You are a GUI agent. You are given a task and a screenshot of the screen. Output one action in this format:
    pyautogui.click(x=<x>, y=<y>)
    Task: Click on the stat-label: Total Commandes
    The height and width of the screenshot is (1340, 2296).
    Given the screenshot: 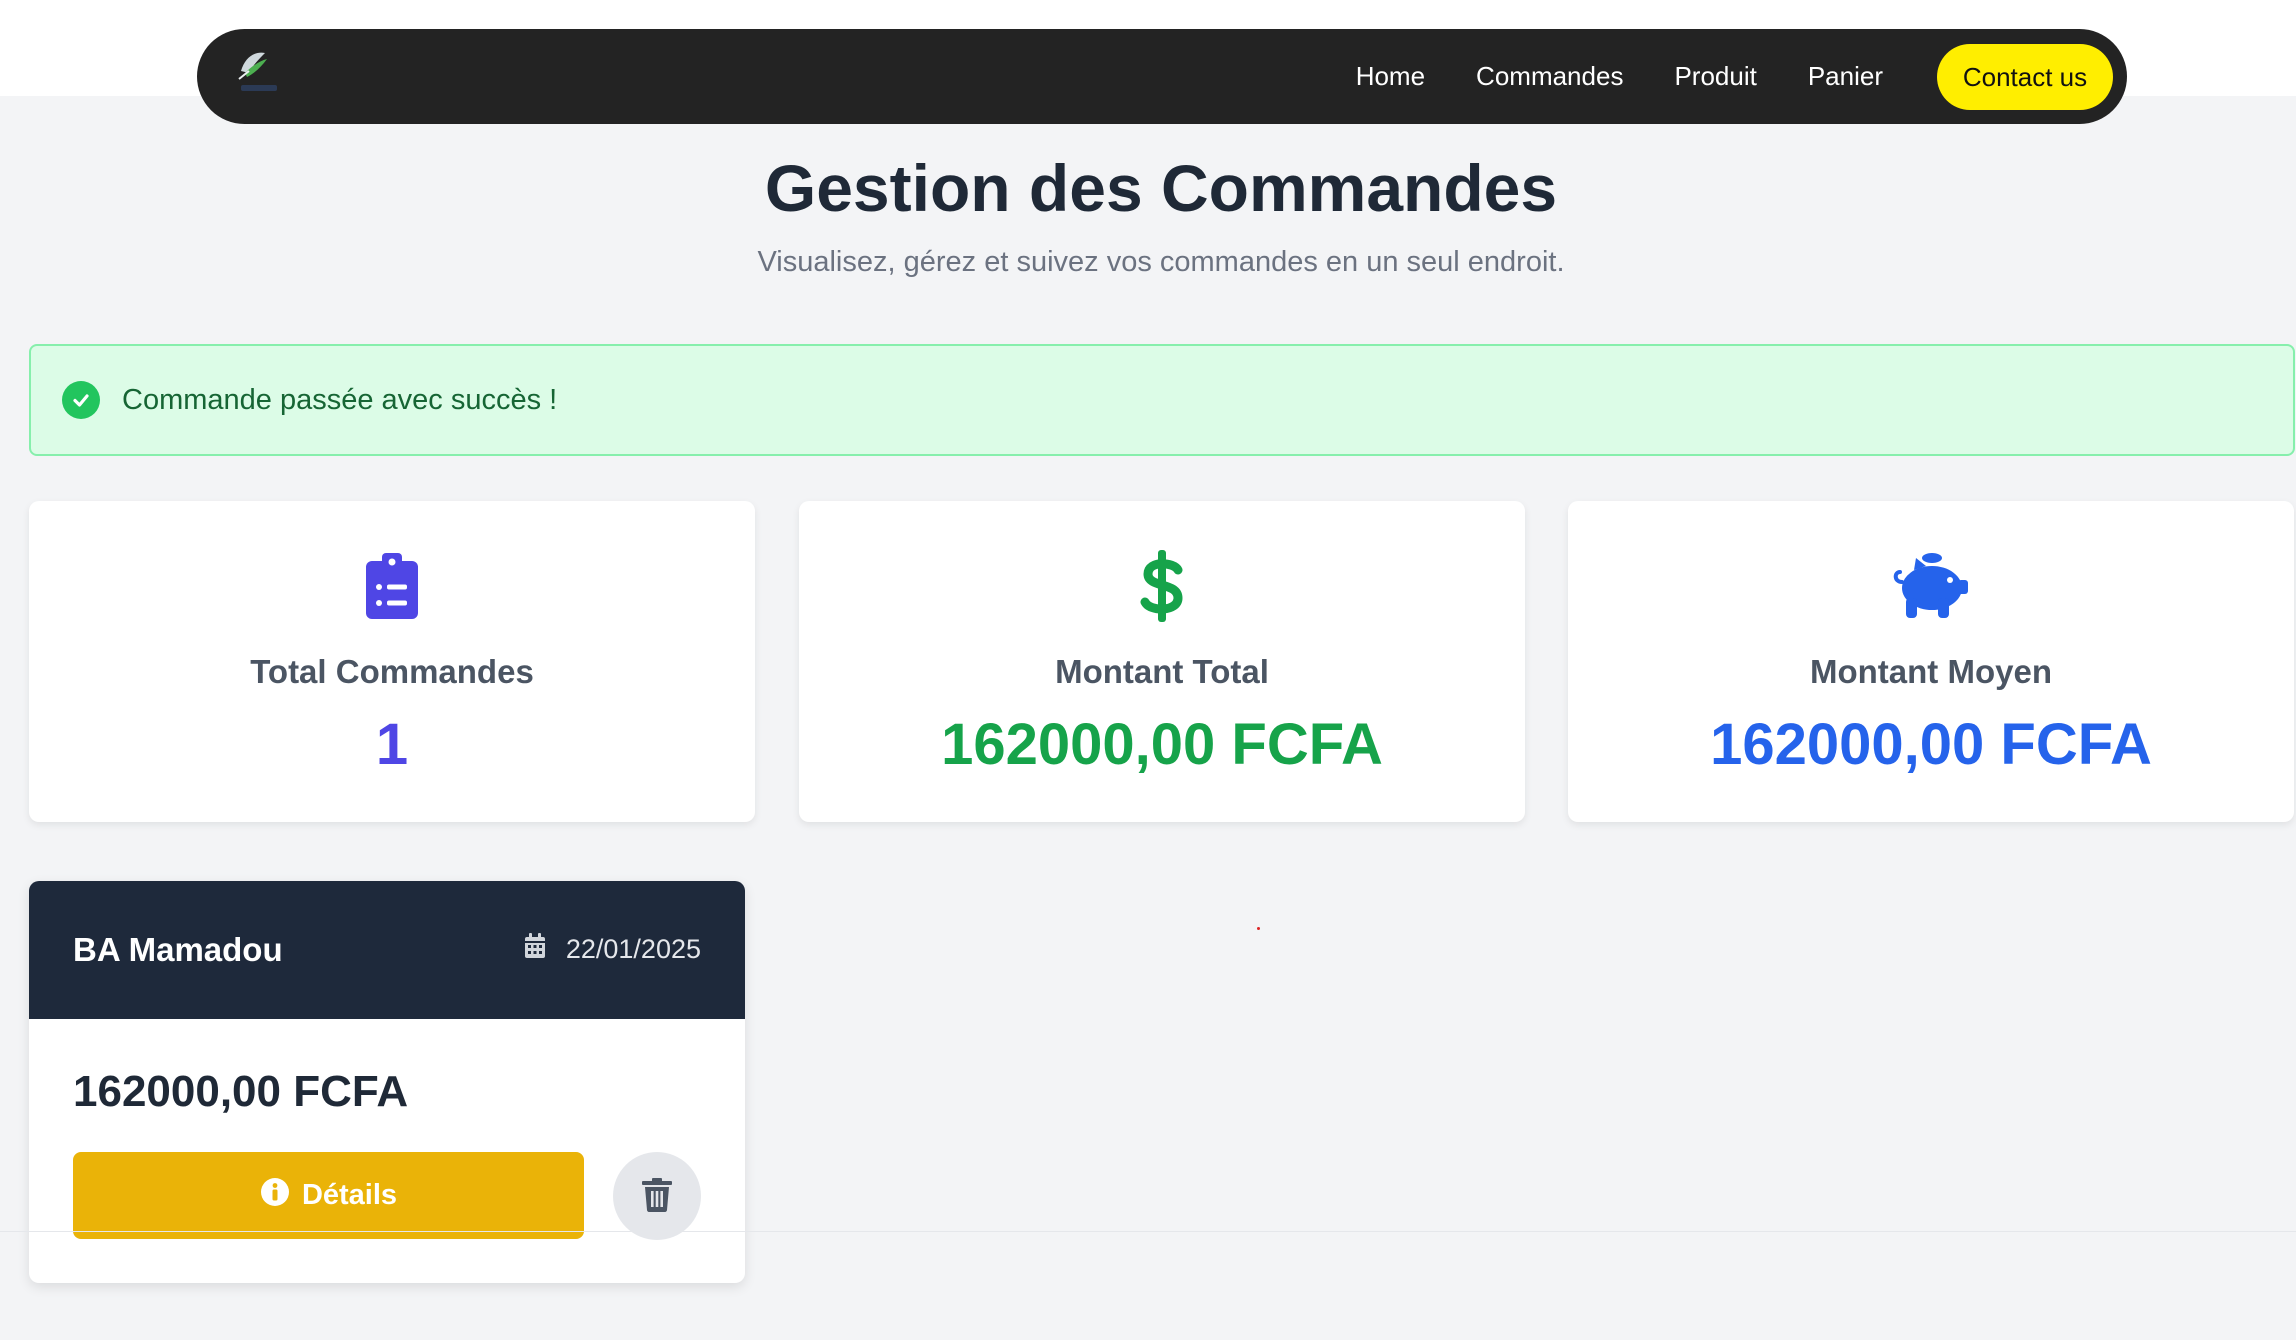 What is the action you would take?
    pyautogui.click(x=392, y=671)
    